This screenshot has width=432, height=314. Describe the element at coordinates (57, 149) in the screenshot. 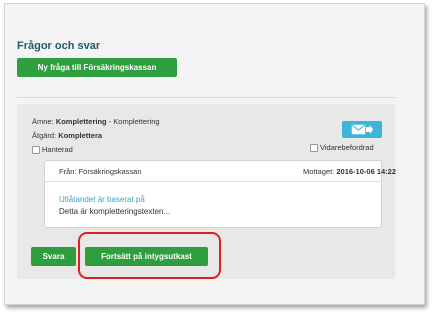

I see `handled-label: Hanterad` at that location.